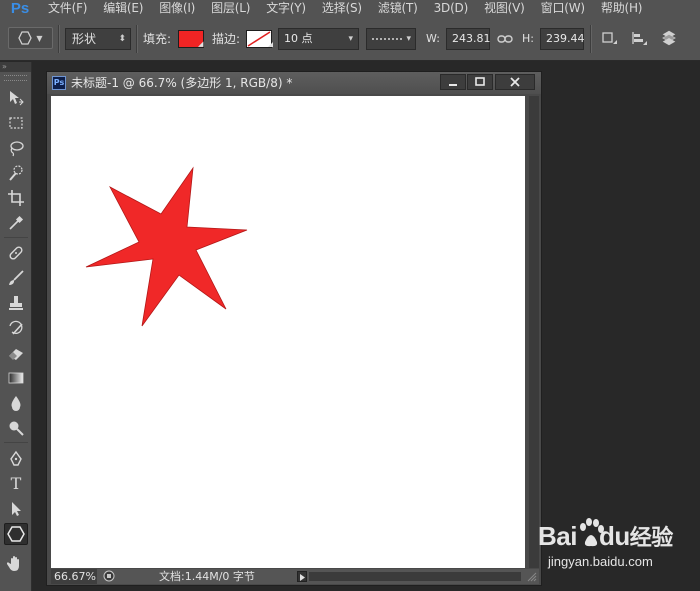 The width and height of the screenshot is (700, 591). What do you see at coordinates (16, 563) in the screenshot?
I see `hand-tool-icon` at bounding box center [16, 563].